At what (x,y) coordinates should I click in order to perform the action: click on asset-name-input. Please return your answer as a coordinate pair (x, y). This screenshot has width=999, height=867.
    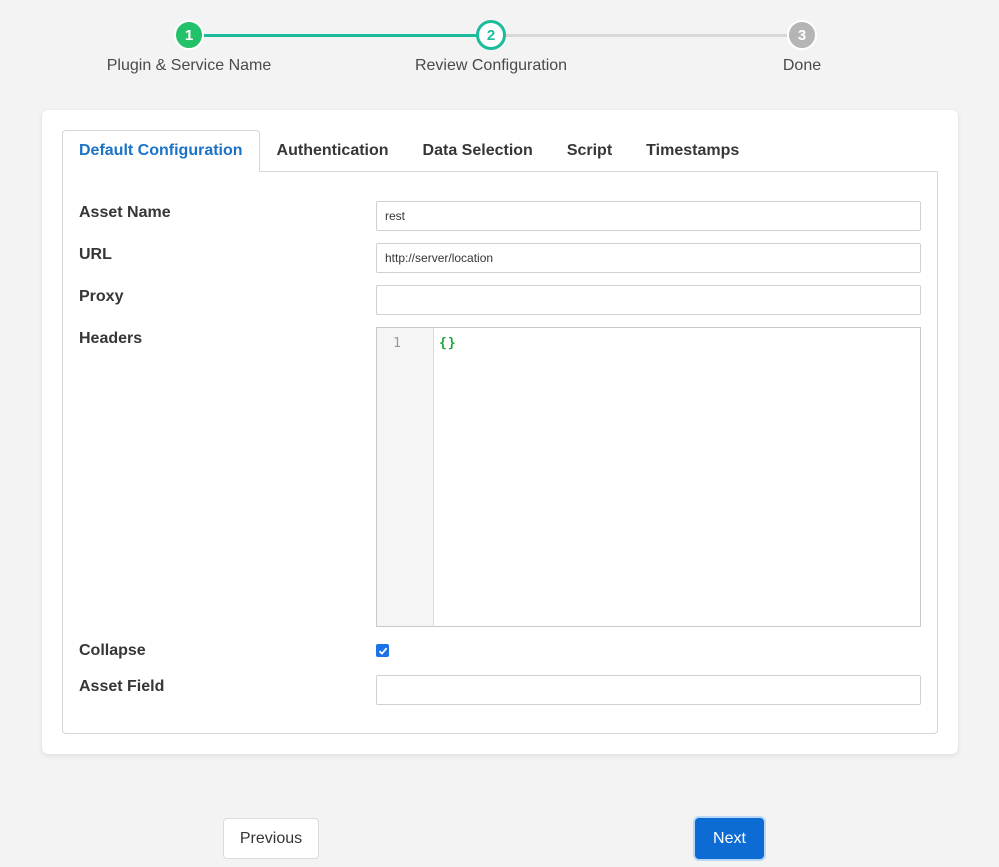
    Looking at the image, I should click on (648, 216).